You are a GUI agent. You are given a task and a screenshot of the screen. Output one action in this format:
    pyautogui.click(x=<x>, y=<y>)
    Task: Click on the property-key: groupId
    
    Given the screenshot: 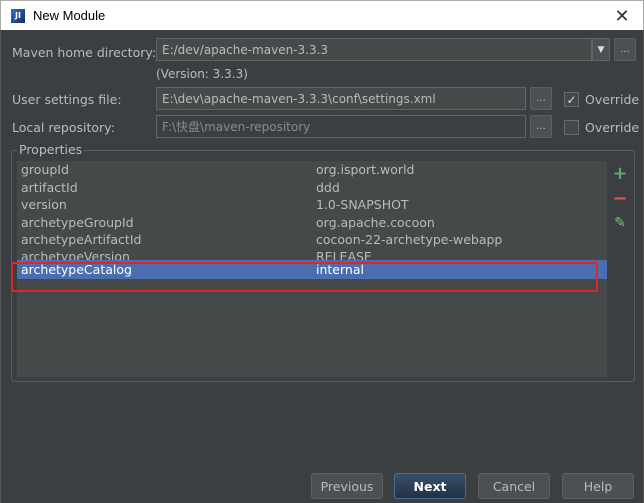 What is the action you would take?
    pyautogui.click(x=45, y=170)
    